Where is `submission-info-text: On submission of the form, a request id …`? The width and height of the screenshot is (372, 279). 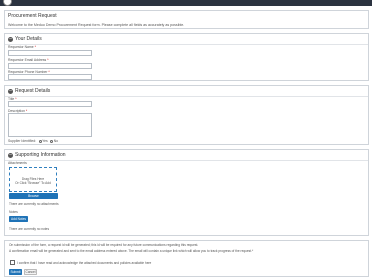 submission-info-text: On submission of the form, a request id … is located at coordinates (104, 245).